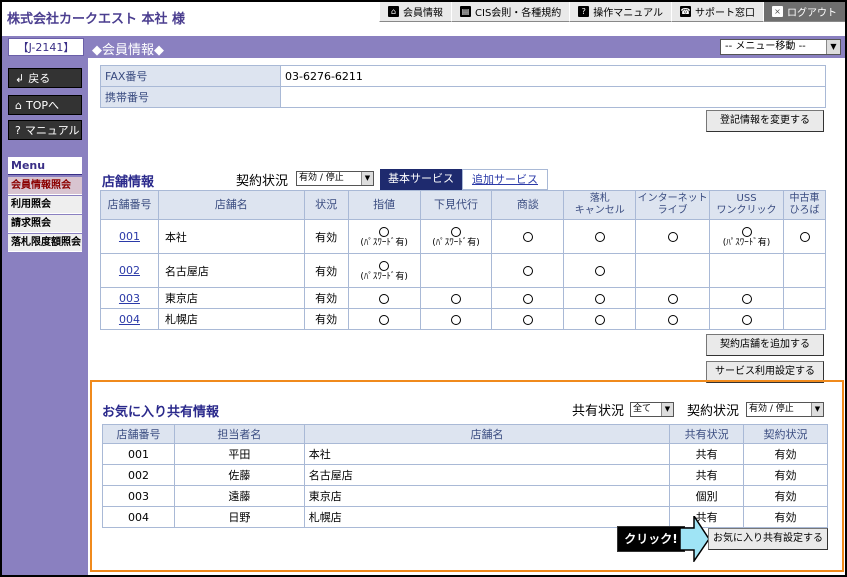 The image size is (847, 577). I want to click on shop-no-link: 002, so click(129, 270).